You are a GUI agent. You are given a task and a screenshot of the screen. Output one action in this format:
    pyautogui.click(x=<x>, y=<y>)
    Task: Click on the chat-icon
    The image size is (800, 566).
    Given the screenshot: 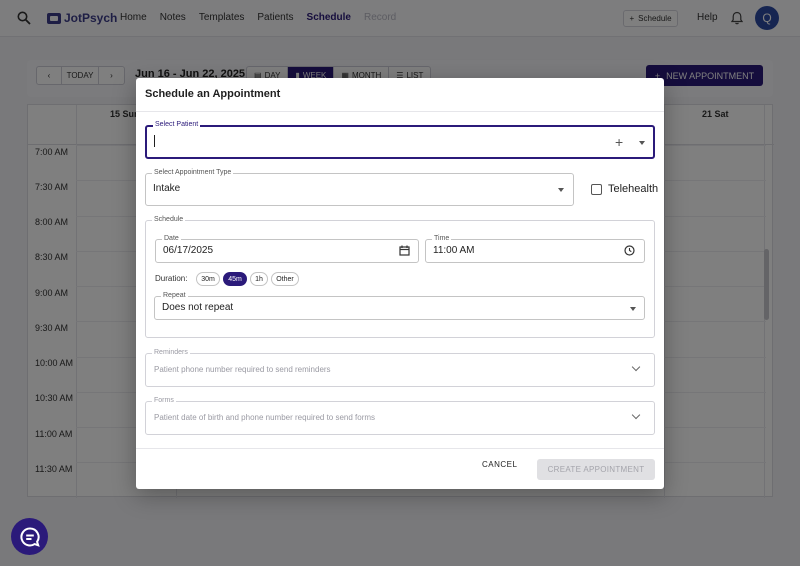 What is the action you would take?
    pyautogui.click(x=29, y=536)
    